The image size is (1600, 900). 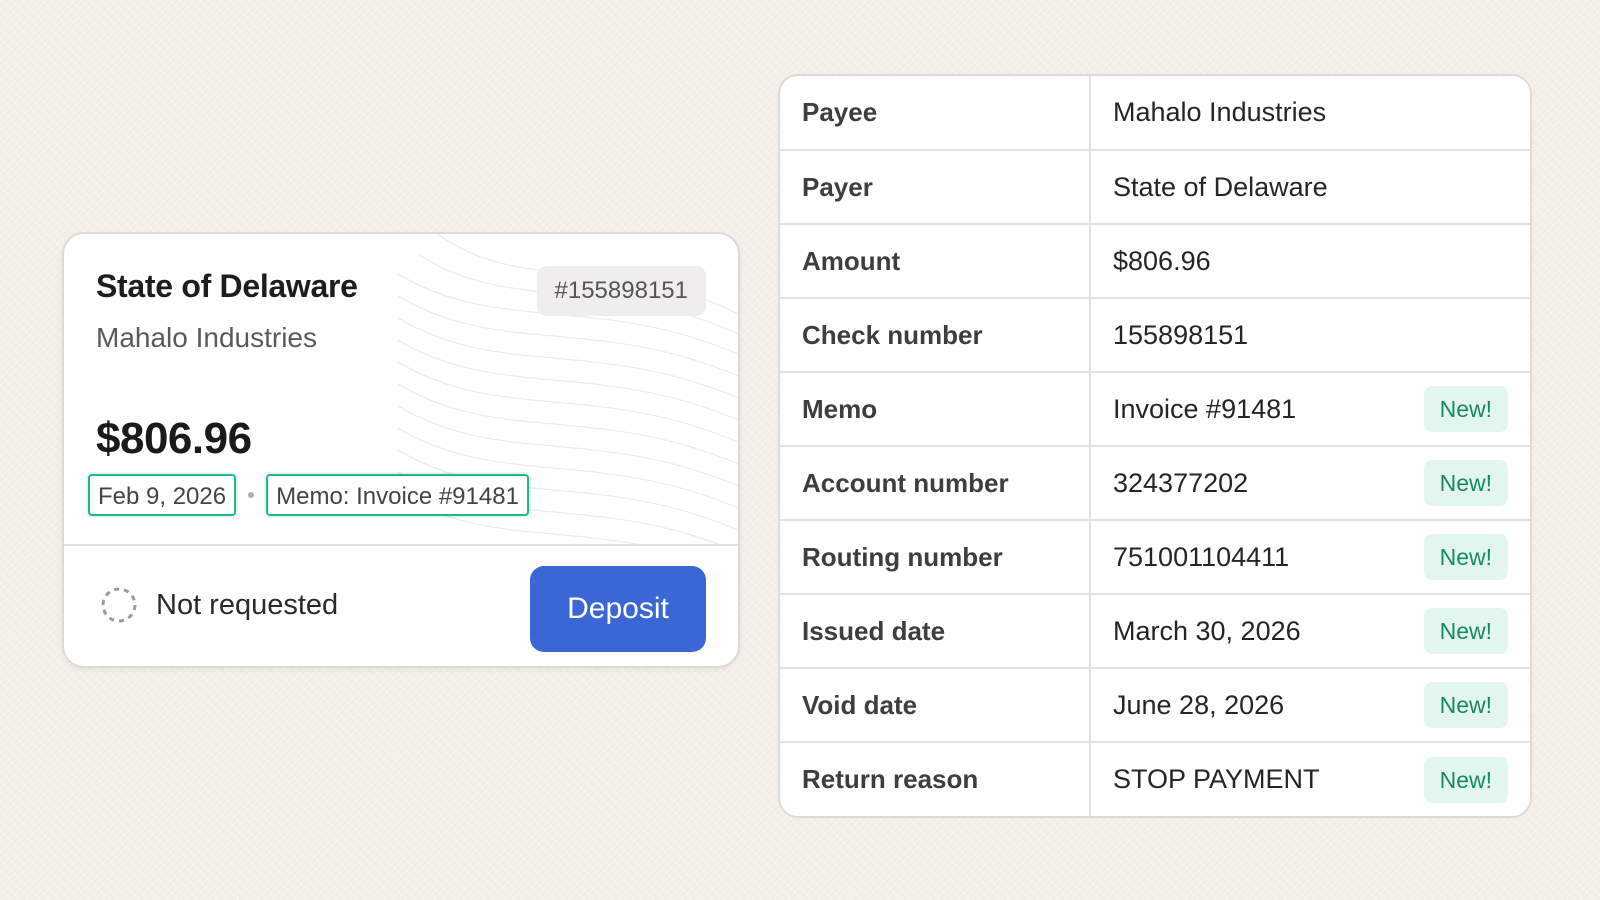 I want to click on table-row: Amount $806.96, so click(x=1155, y=260).